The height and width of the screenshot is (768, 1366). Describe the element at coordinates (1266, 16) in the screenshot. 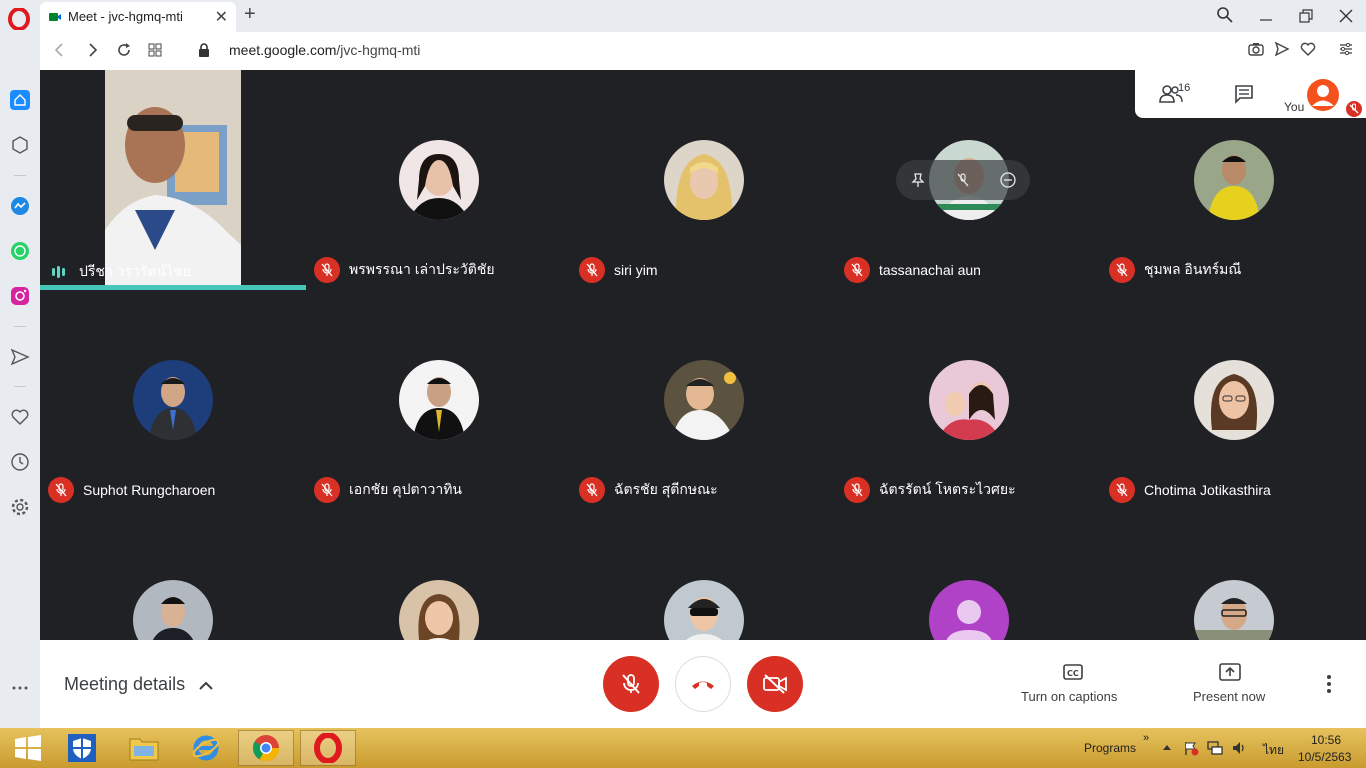

I see `minimize-icon` at that location.